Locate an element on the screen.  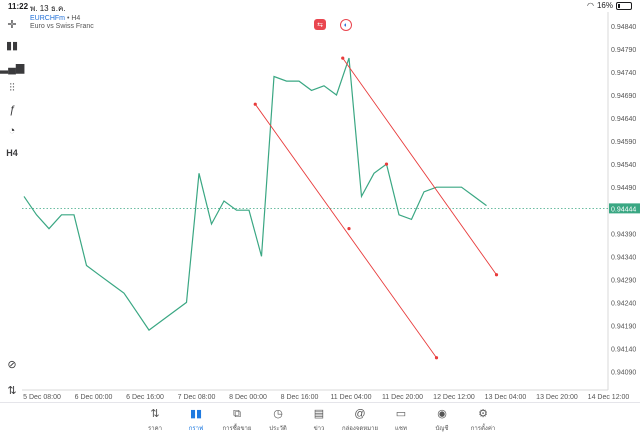
tab-label: กล่องจดหมาย is located at coordinates (360, 429).